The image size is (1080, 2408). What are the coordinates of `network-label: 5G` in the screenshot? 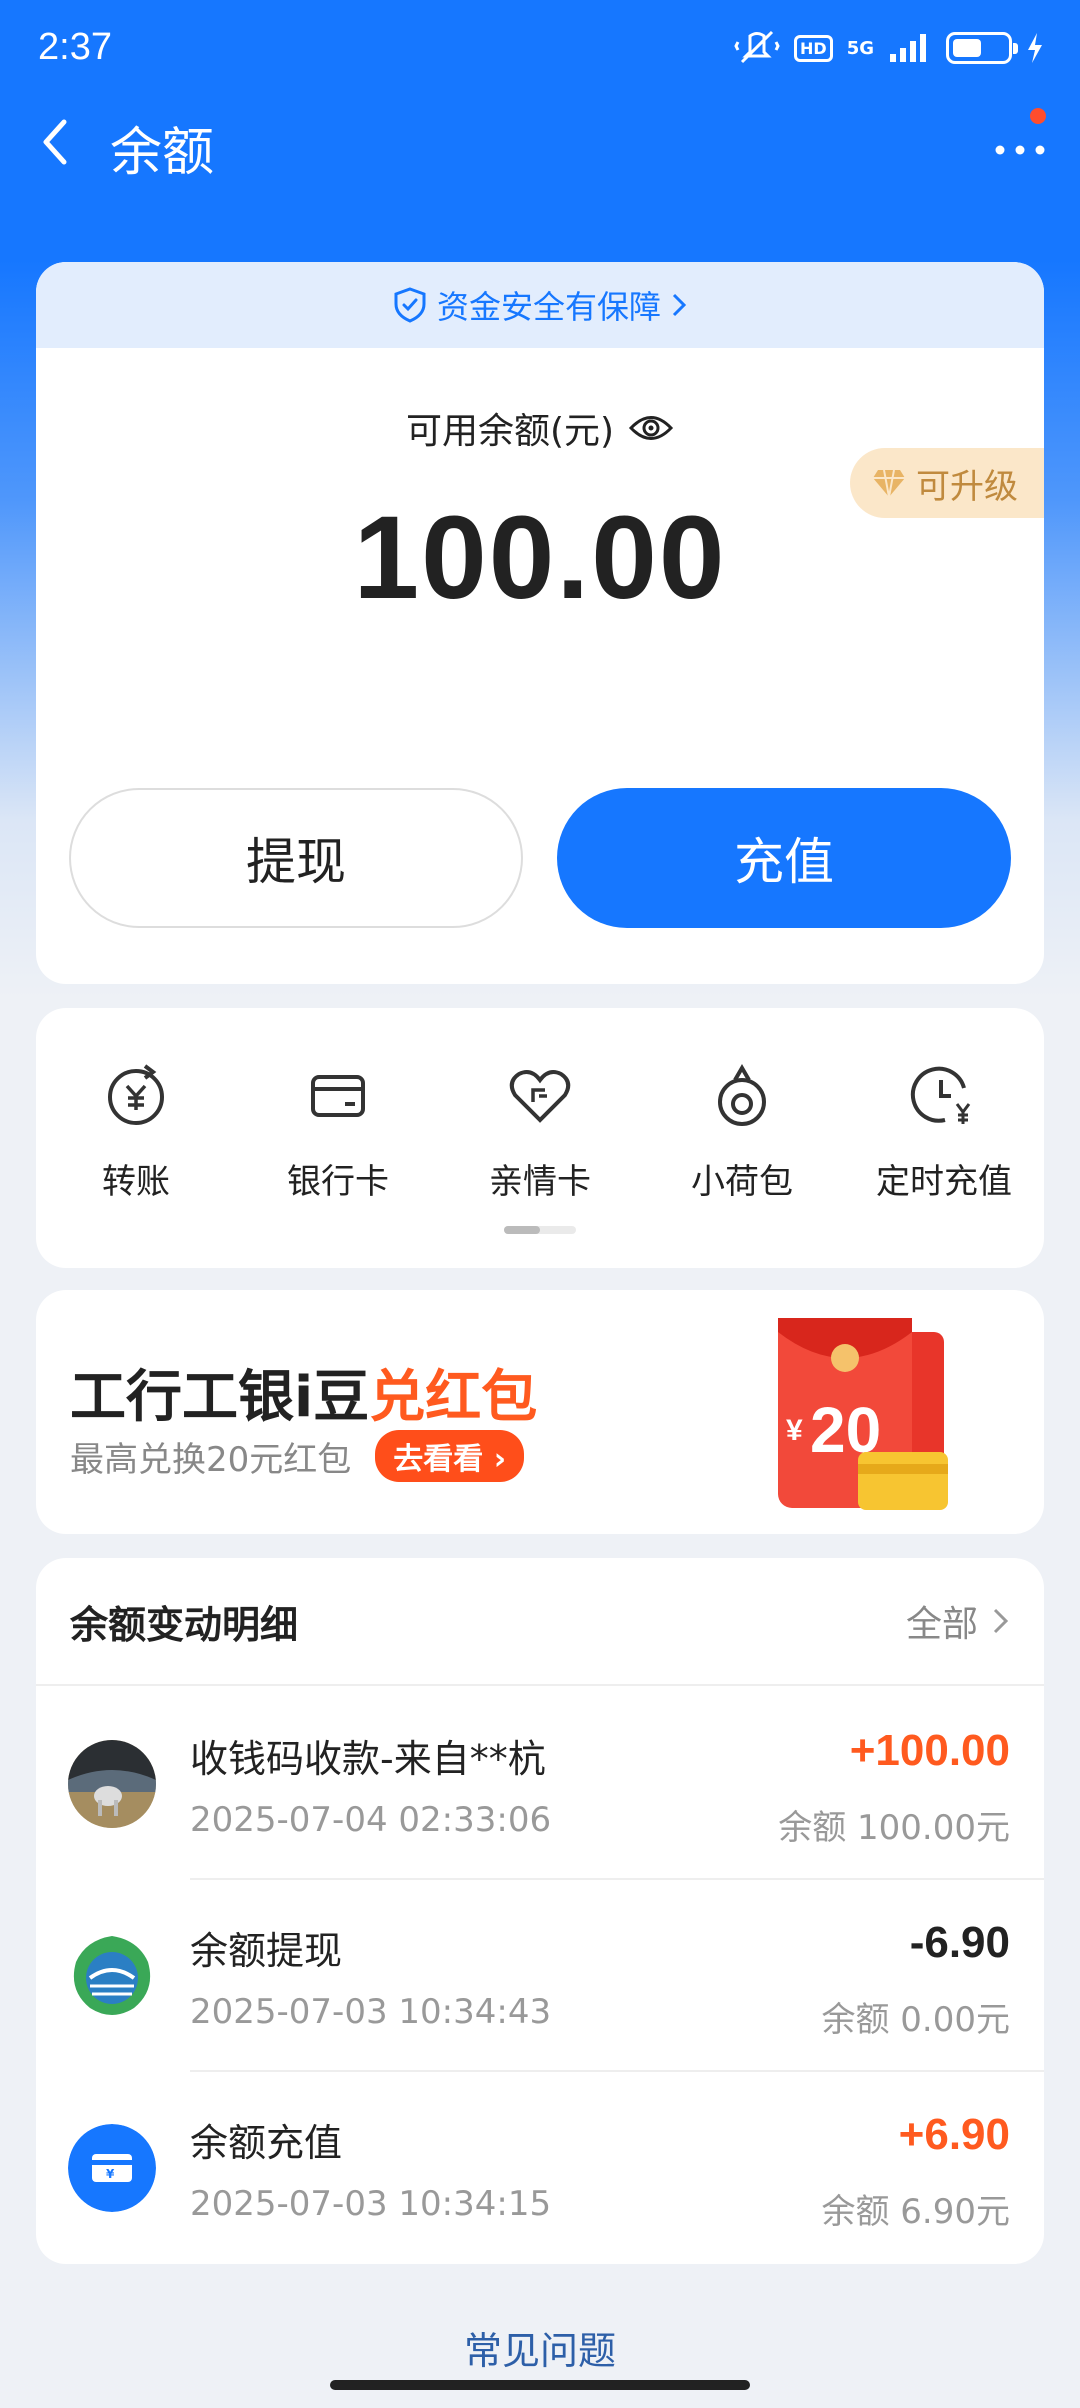 It's located at (860, 48).